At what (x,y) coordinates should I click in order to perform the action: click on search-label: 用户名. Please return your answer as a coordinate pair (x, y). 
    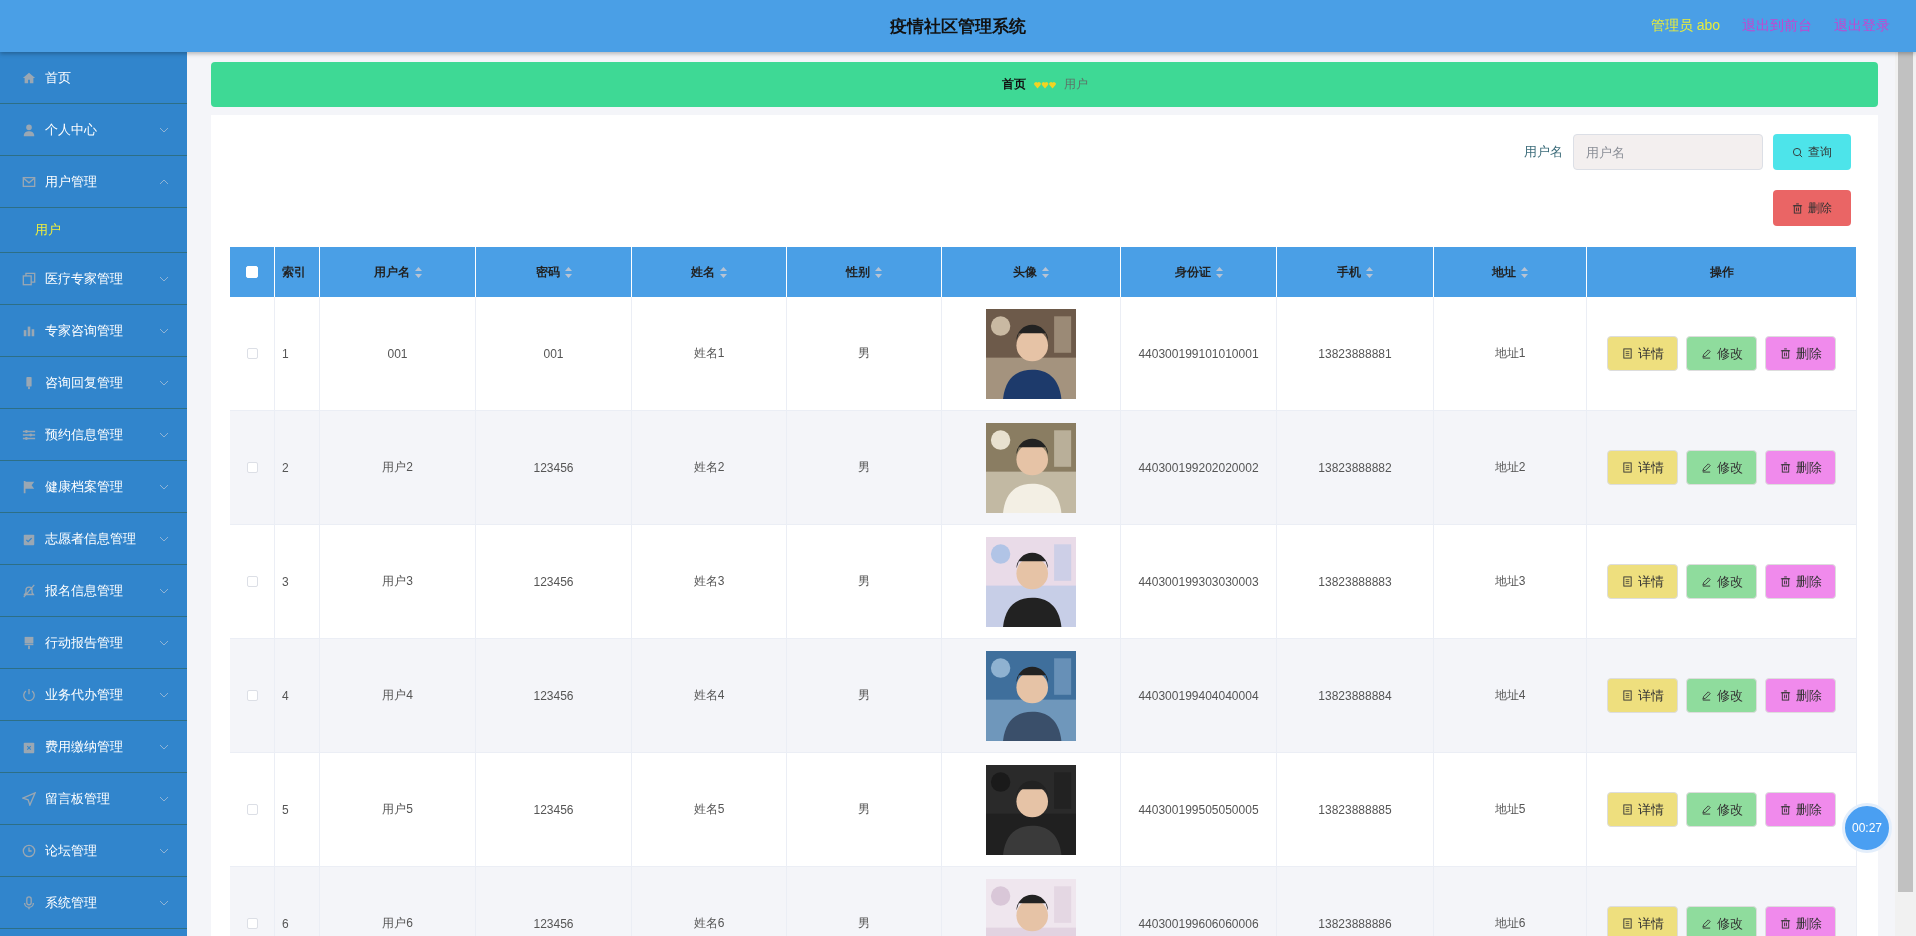
    Looking at the image, I should click on (1543, 152).